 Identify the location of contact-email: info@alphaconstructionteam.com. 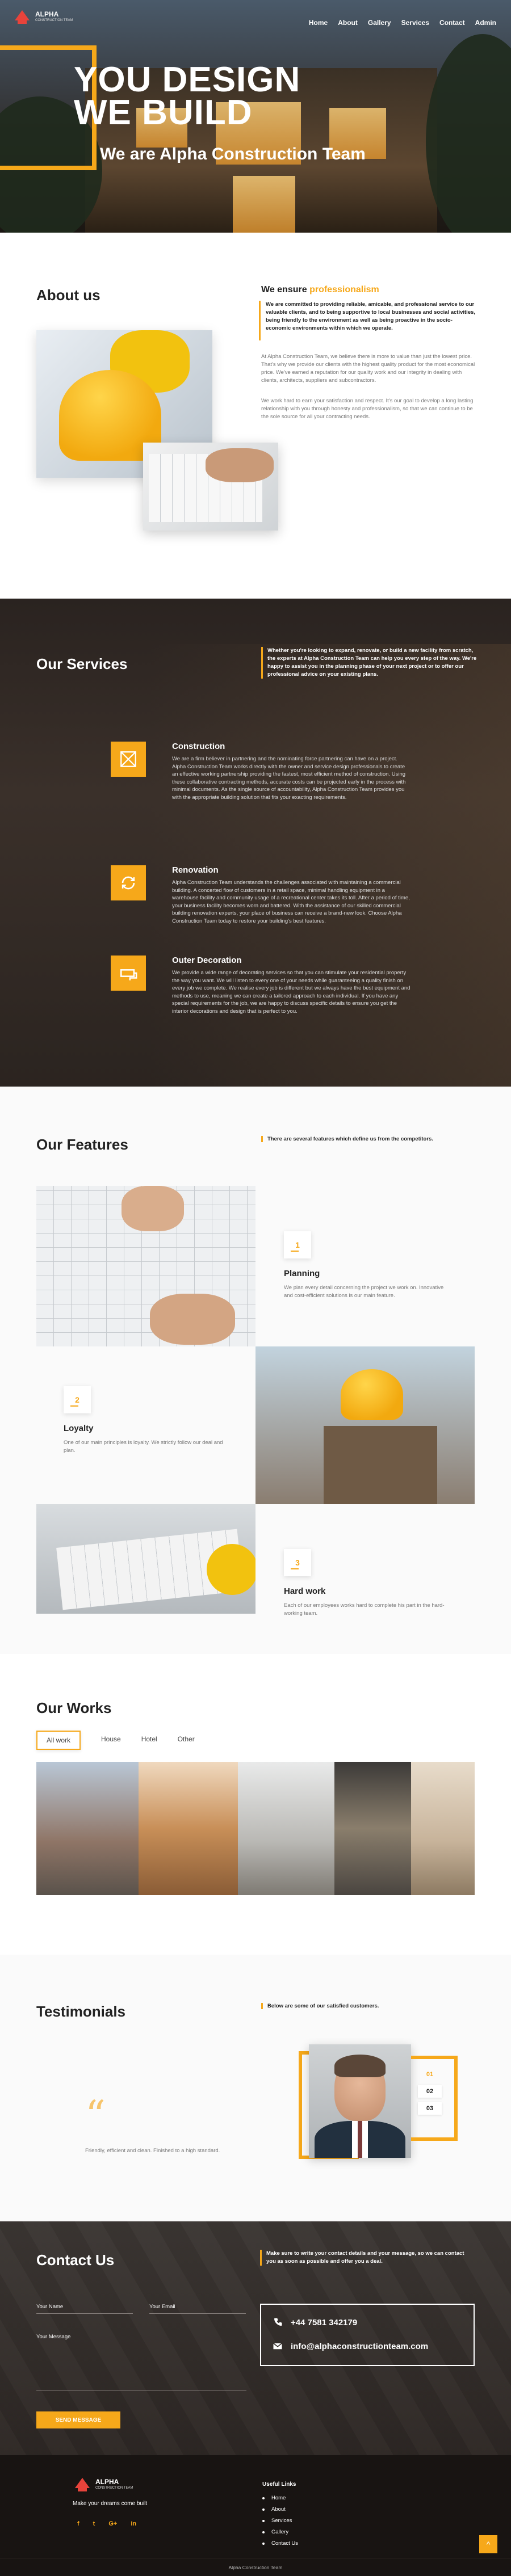
(351, 2346).